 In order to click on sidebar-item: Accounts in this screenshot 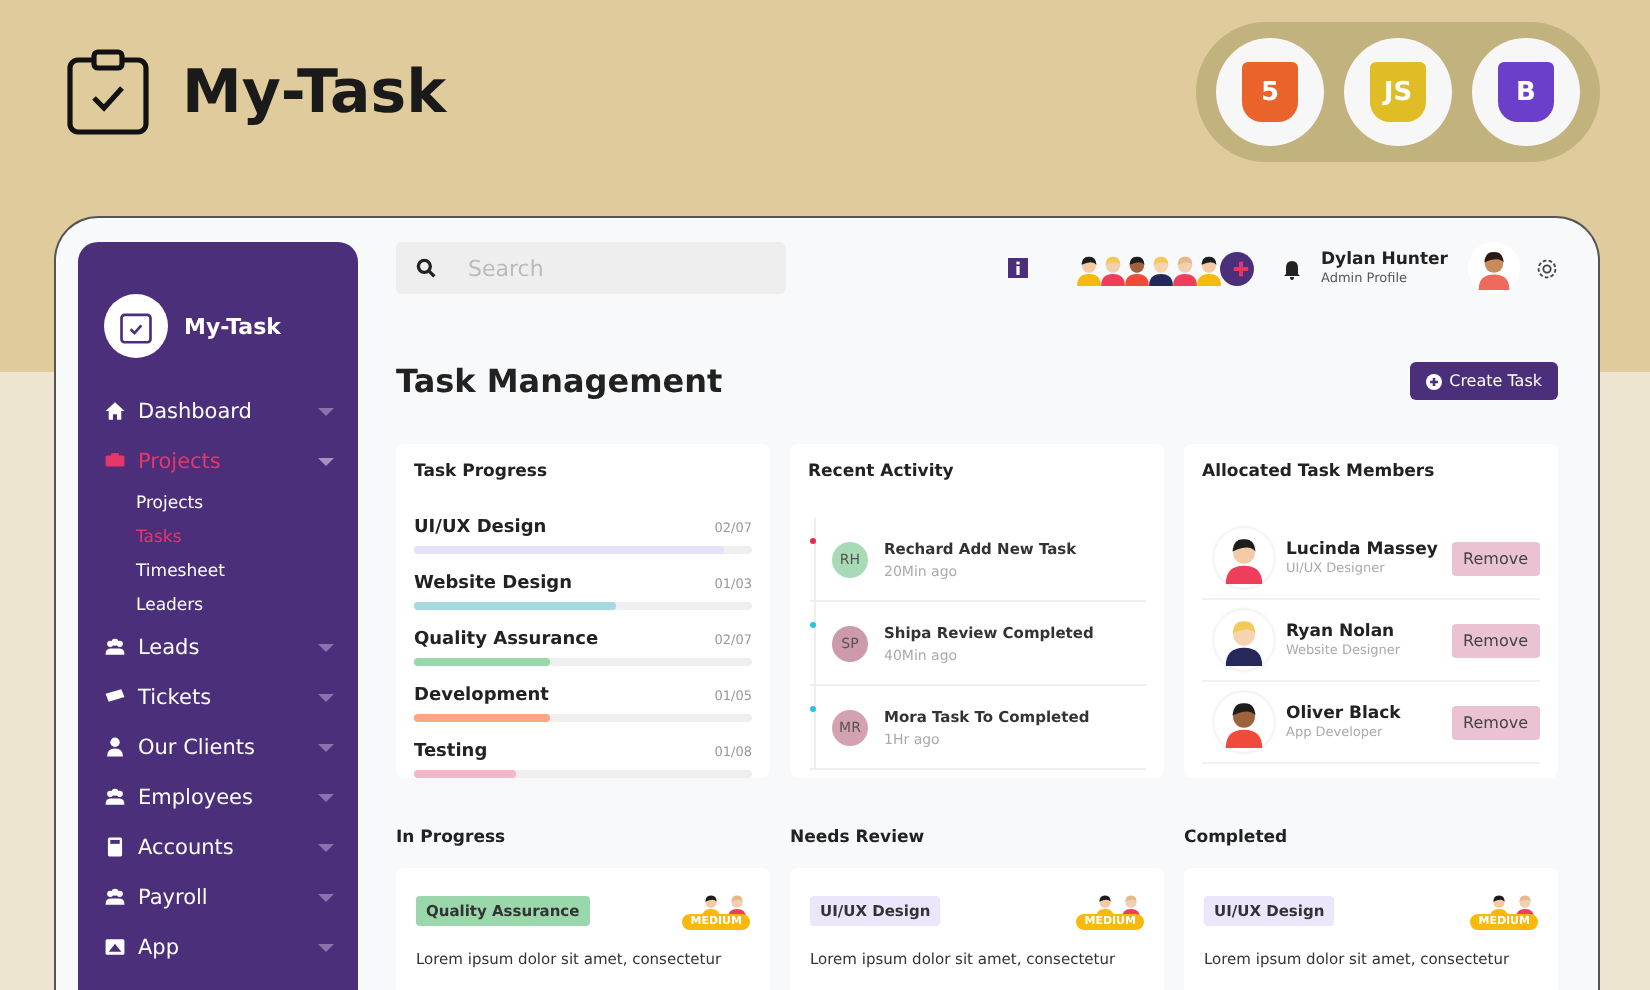, I will do `click(231, 847)`.